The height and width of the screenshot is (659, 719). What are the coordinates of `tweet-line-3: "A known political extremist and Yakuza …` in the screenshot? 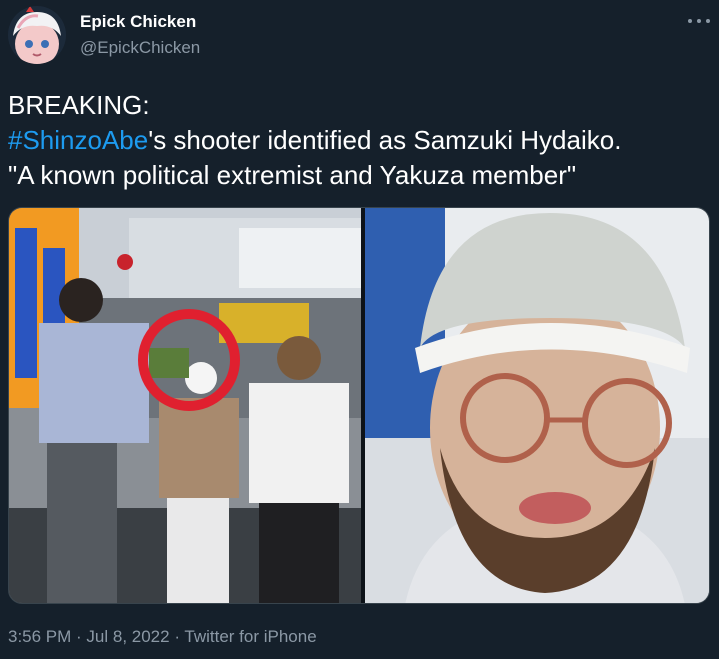 It's located at (292, 175).